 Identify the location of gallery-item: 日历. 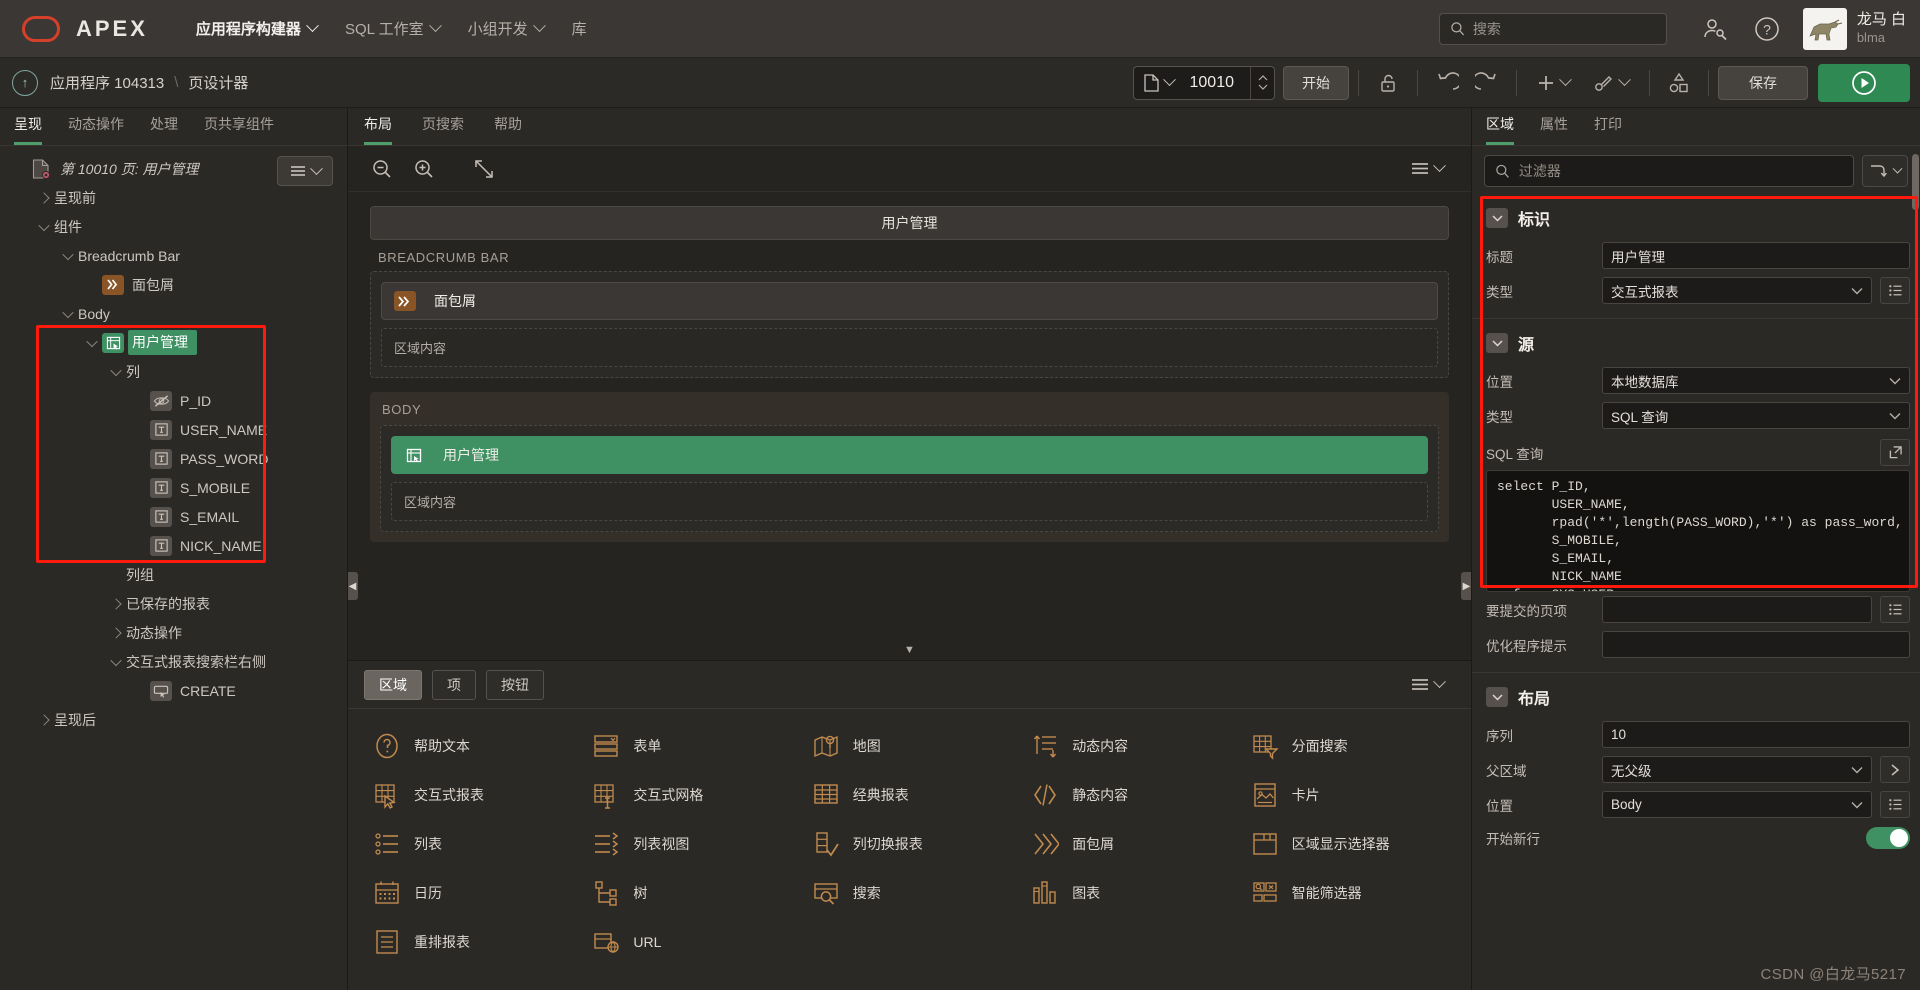
(470, 892).